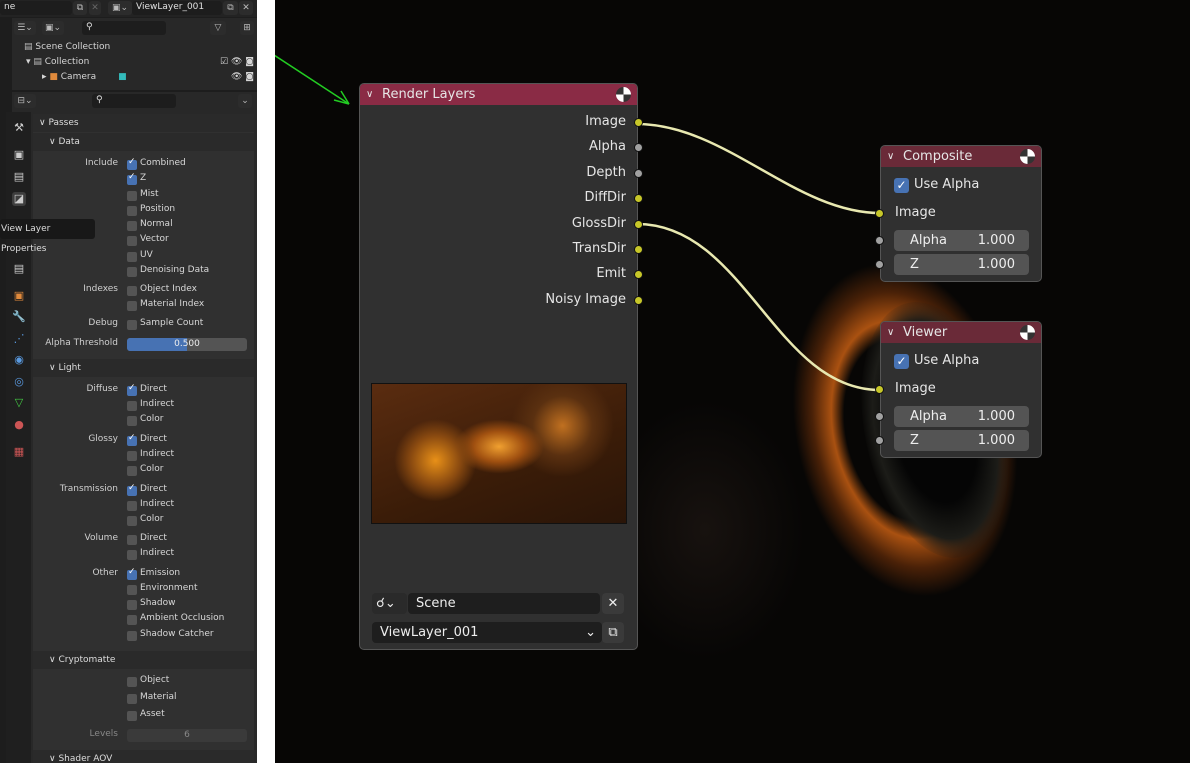 This screenshot has height=763, width=1190. What do you see at coordinates (69, 368) in the screenshot?
I see `light-subsection-label: Light` at bounding box center [69, 368].